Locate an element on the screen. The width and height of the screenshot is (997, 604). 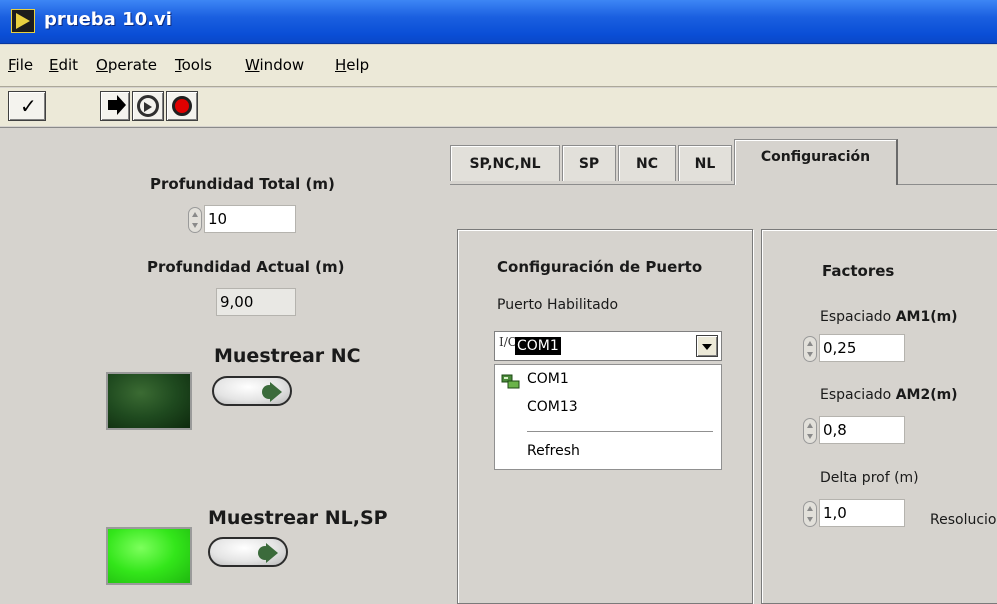
run-continuously-icon is located at coordinates (148, 106).